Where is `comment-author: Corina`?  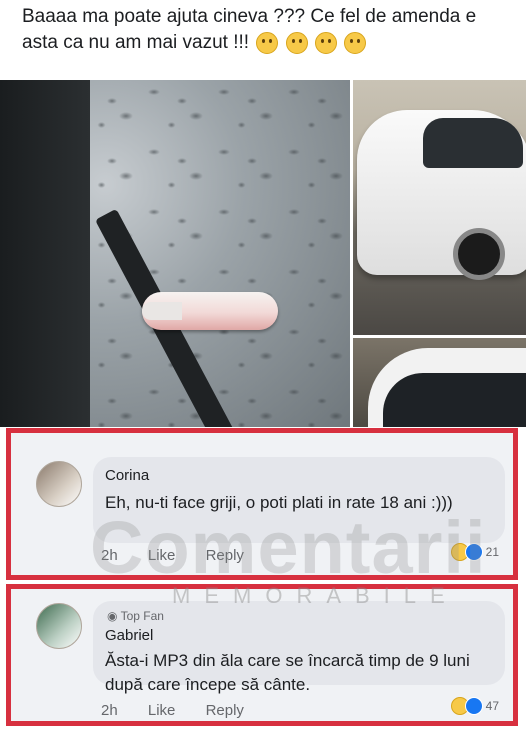
comment-author: Corina is located at coordinates (127, 475).